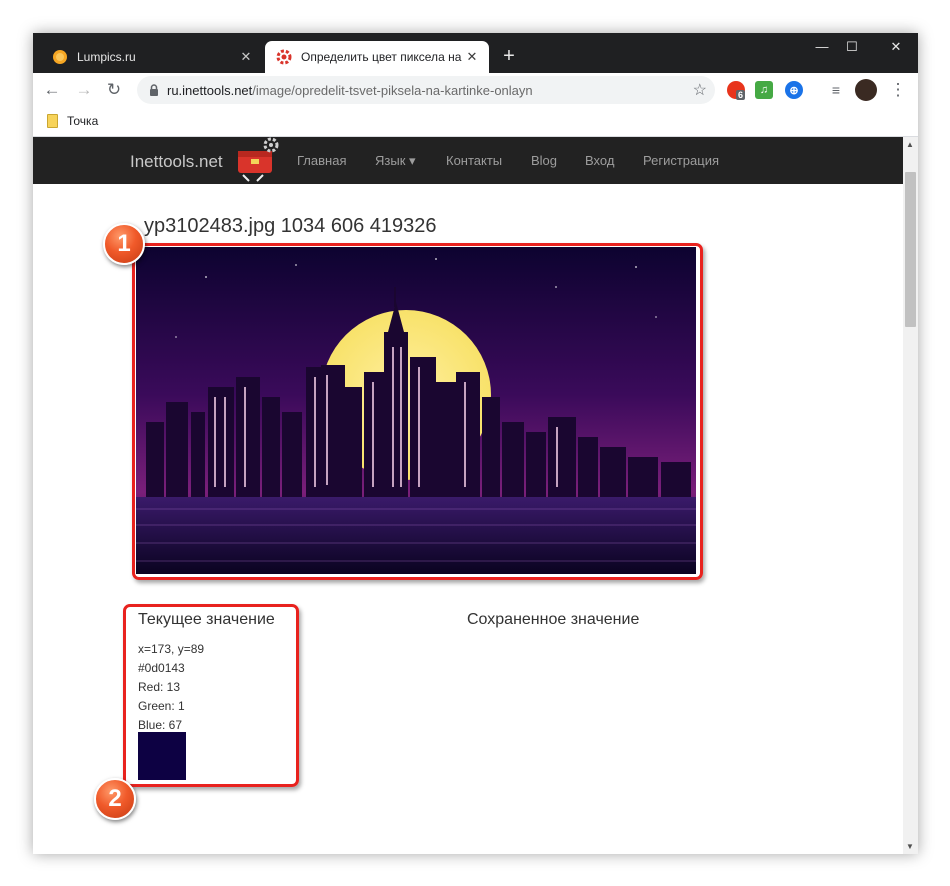  Describe the element at coordinates (159, 687) in the screenshot. I see `red-value: Red: 13` at that location.